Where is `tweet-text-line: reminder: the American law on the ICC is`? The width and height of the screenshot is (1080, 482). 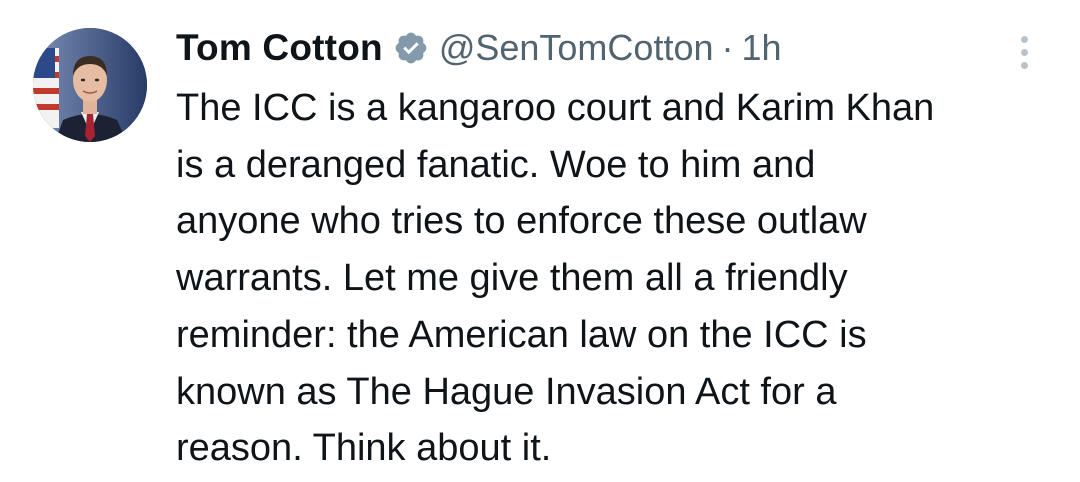 tweet-text-line: reminder: the American law on the ICC is is located at coordinates (521, 334).